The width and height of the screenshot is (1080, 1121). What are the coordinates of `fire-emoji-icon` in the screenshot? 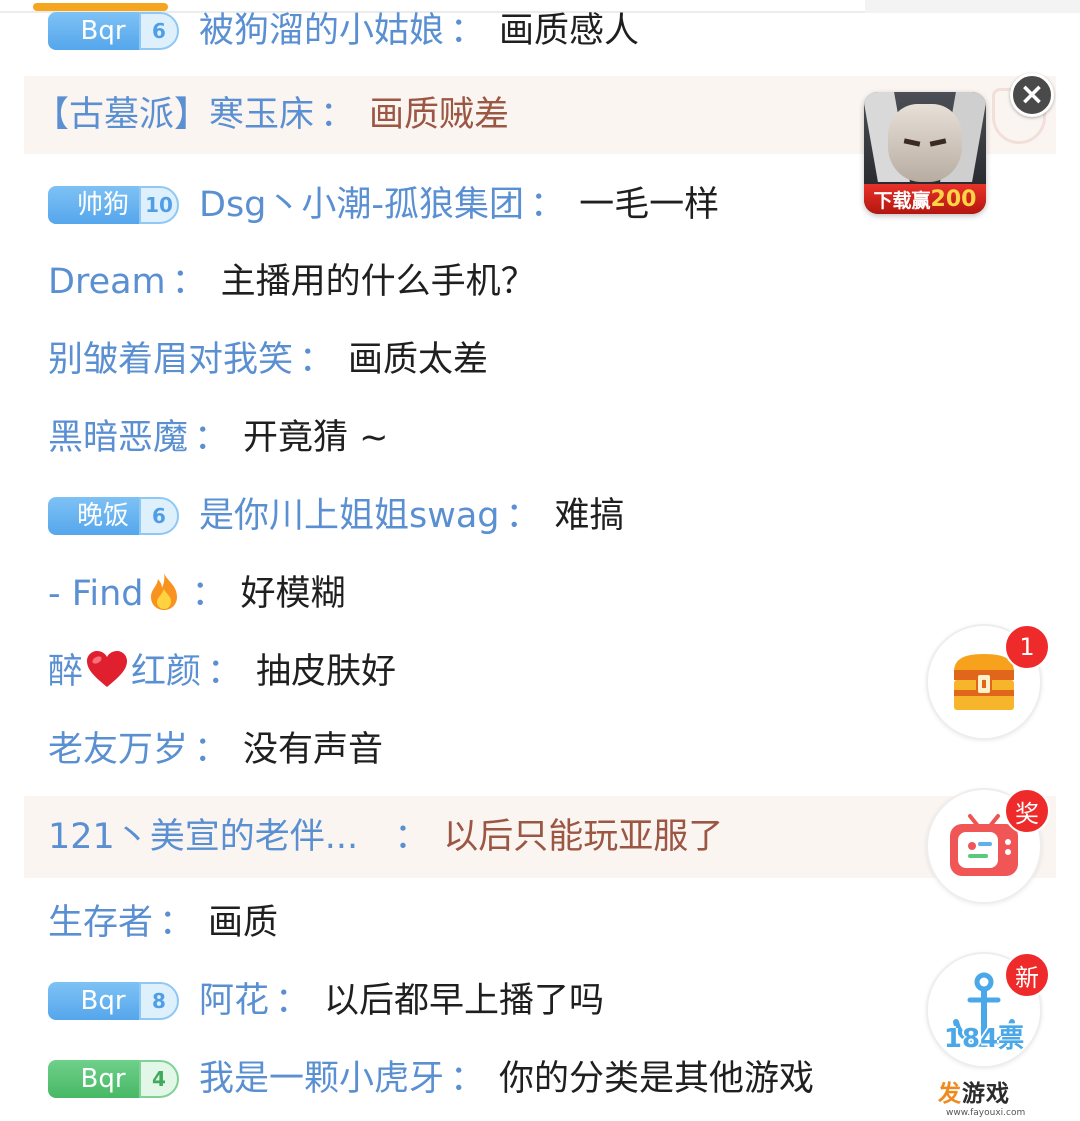 It's located at (164, 594).